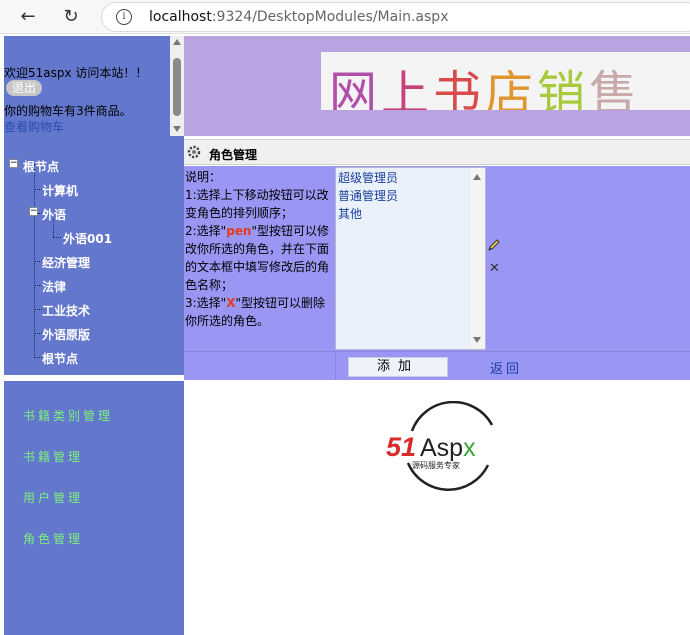 This screenshot has width=690, height=635. I want to click on tree-item-root: 根节点, so click(41, 166).